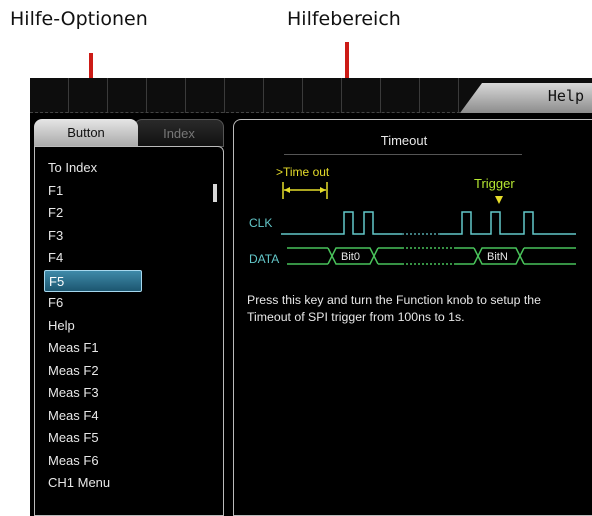 The width and height of the screenshot is (592, 516). What do you see at coordinates (93, 416) in the screenshot?
I see `list-item-meas-f4: Meas F4` at bounding box center [93, 416].